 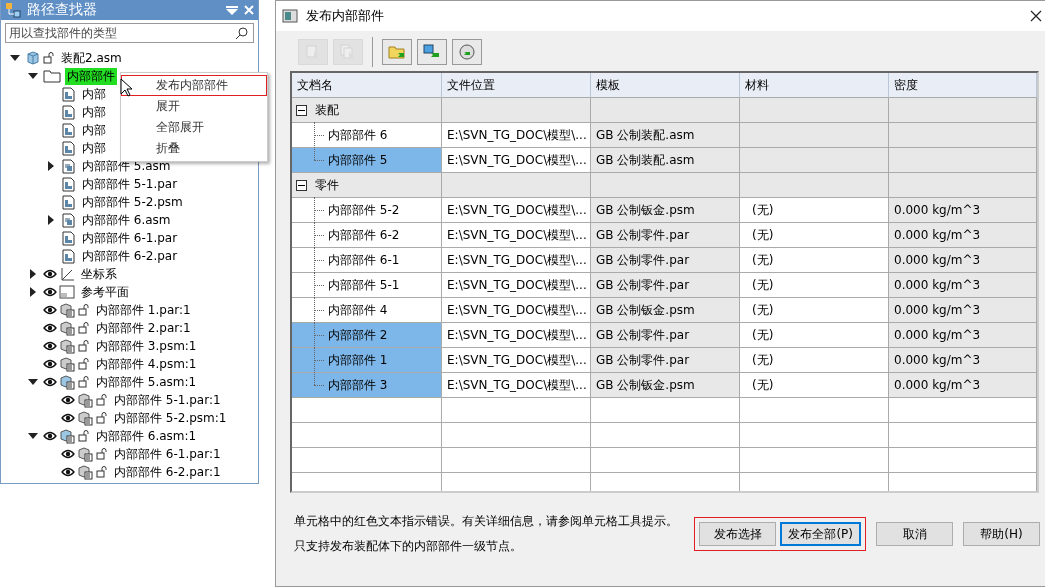 I want to click on group-header: 装配, so click(x=367, y=110).